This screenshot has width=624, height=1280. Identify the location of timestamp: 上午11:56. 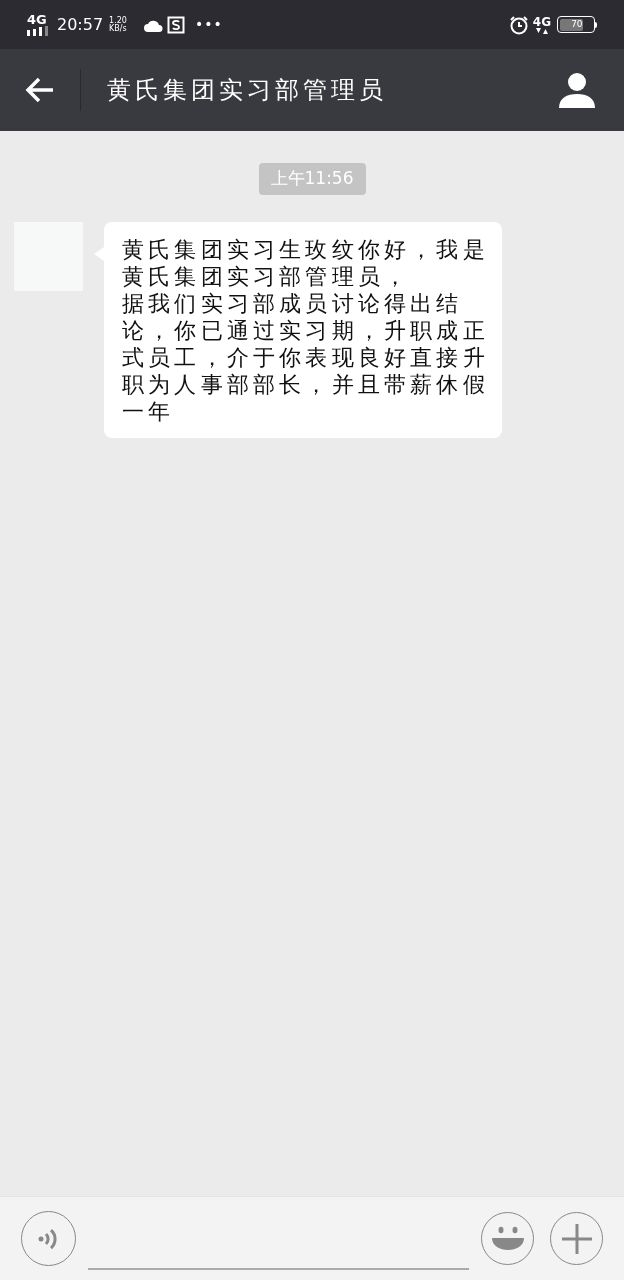
(312, 179).